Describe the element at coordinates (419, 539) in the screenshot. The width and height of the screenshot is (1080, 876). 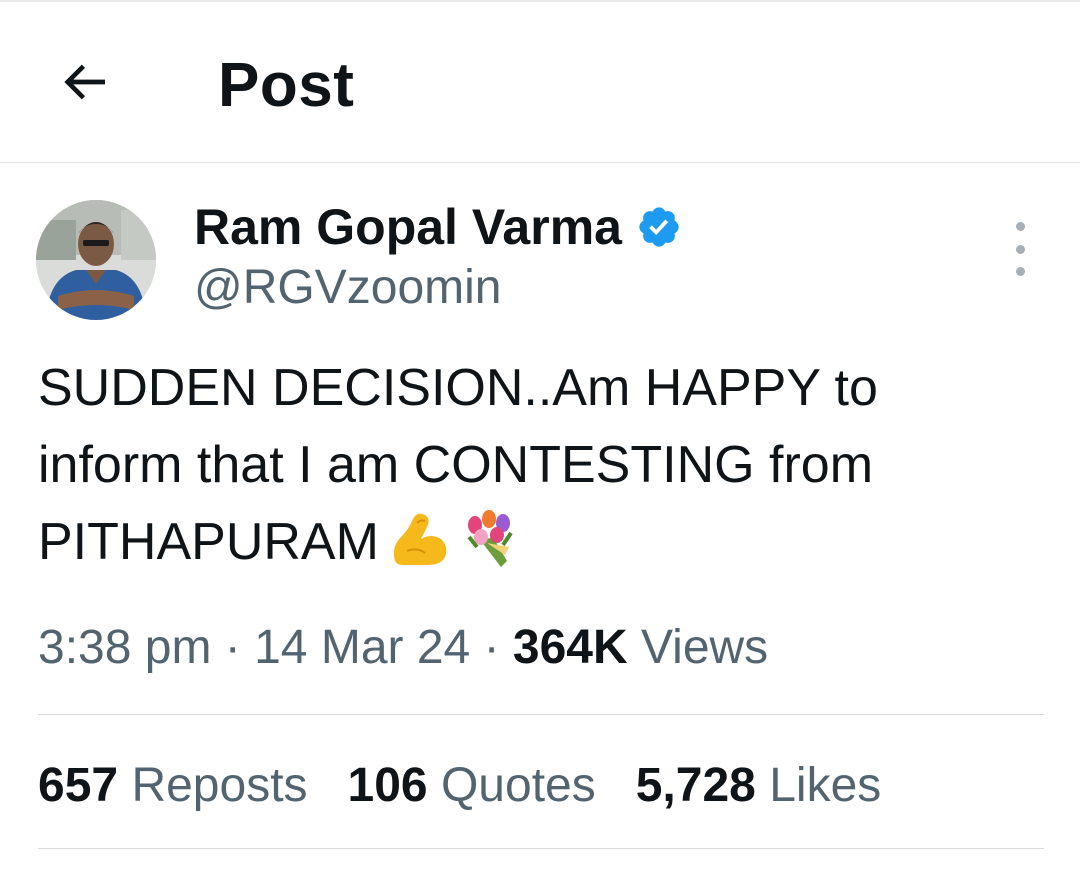
I see `flexed-biceps-icon` at that location.